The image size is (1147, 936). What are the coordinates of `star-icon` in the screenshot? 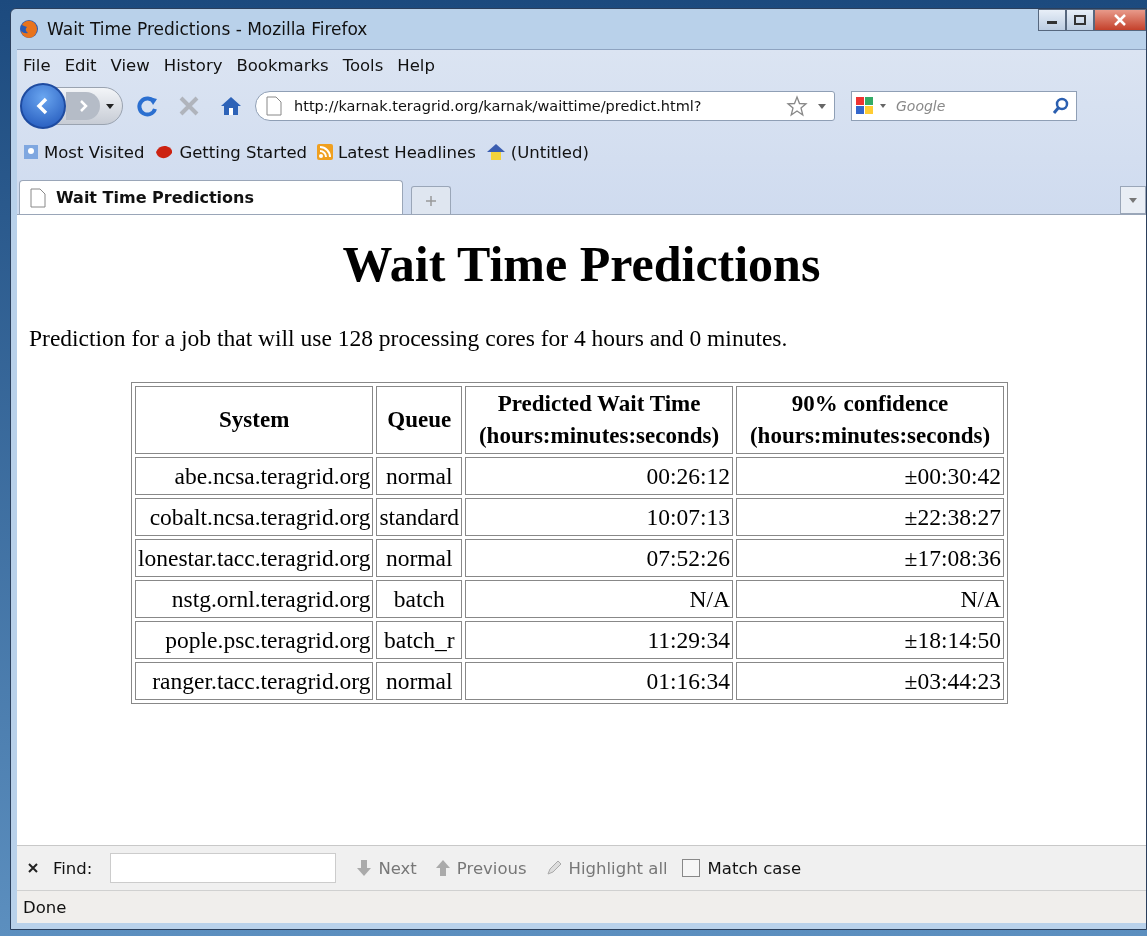 It's located at (797, 106).